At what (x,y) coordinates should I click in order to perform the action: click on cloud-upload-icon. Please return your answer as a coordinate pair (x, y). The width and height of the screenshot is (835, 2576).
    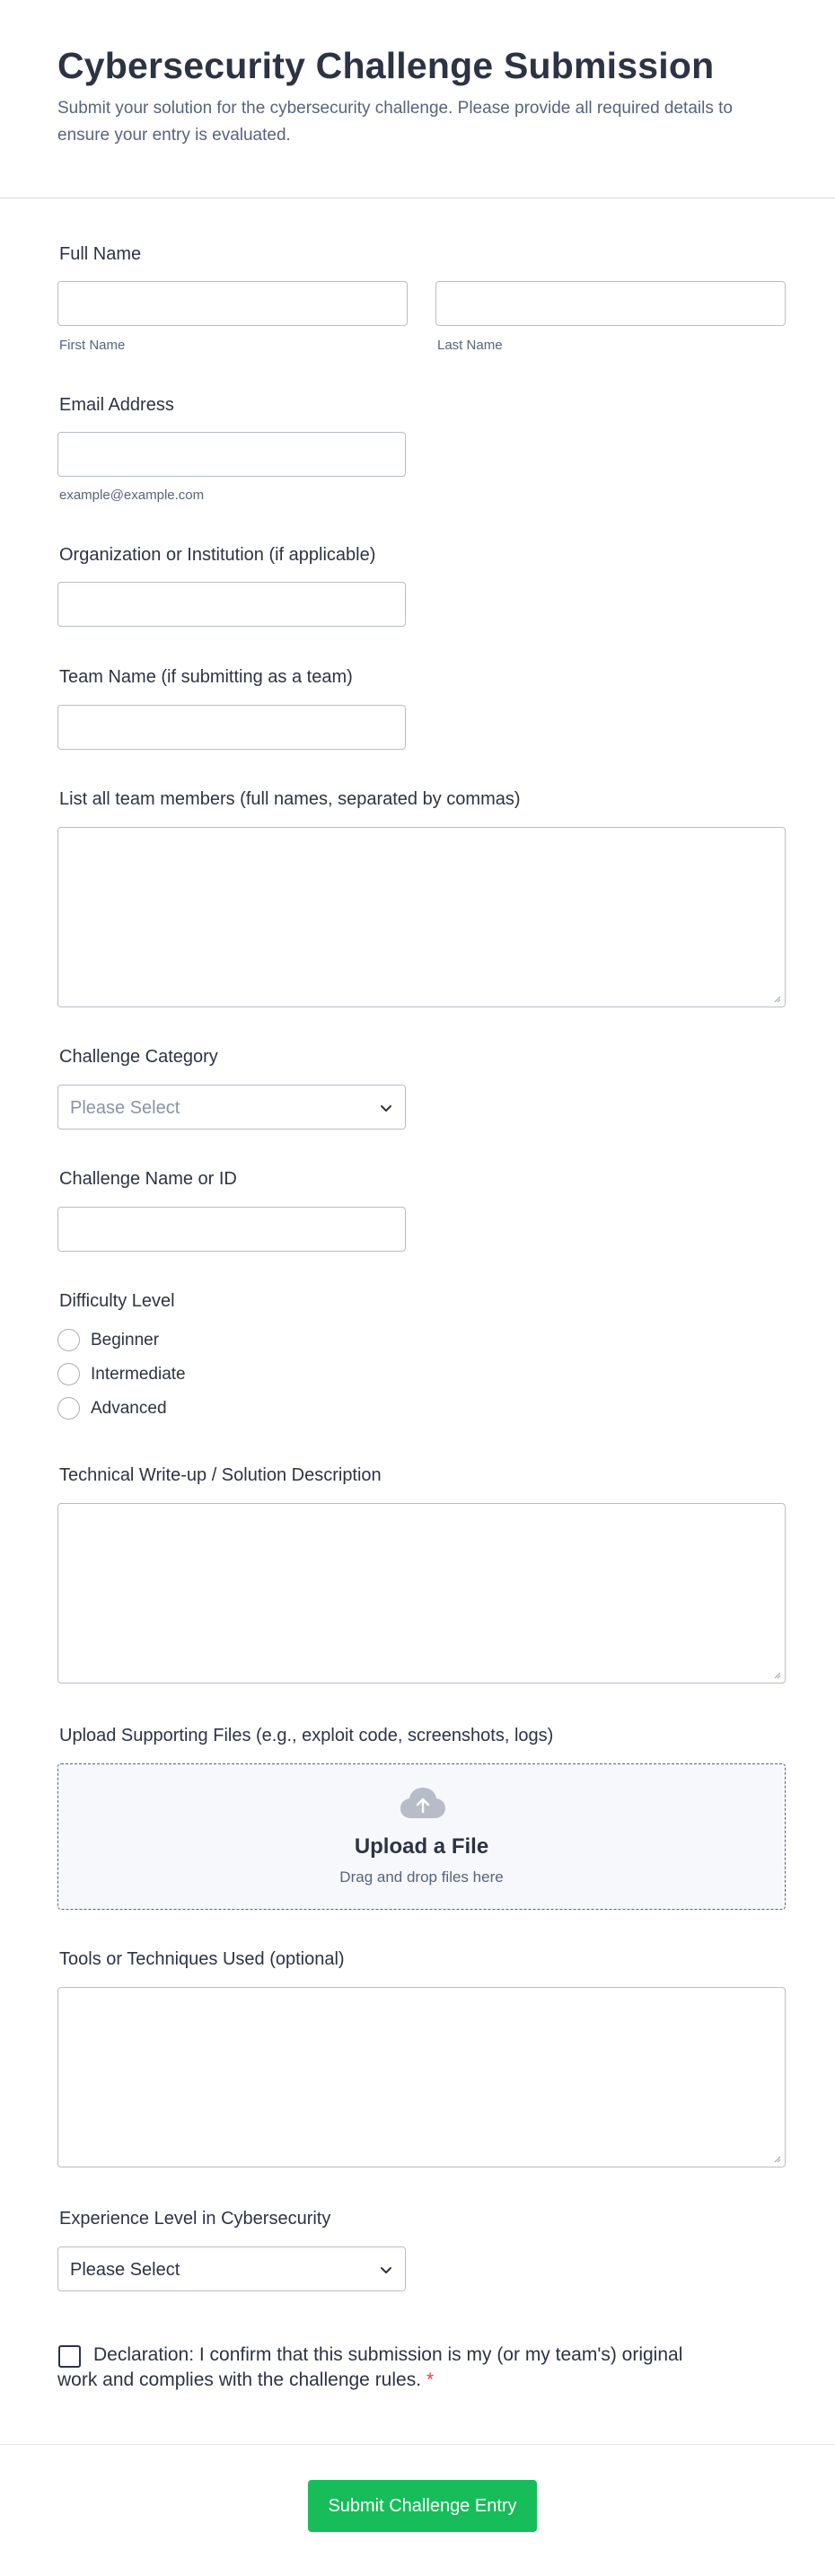
    Looking at the image, I should click on (422, 1803).